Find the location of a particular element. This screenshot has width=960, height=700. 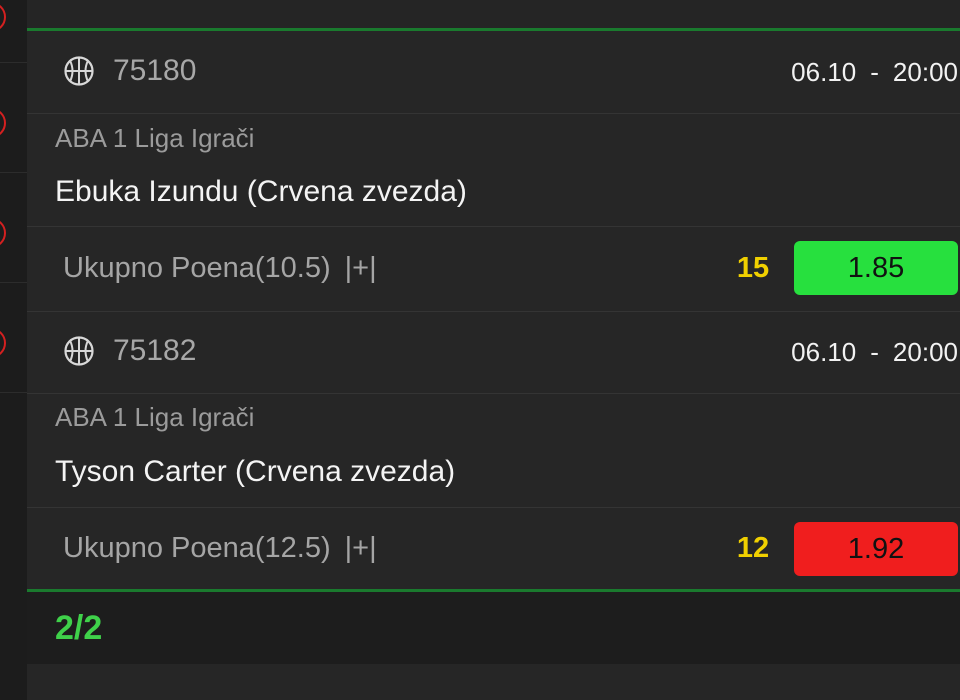

result-value: 12 is located at coordinates (753, 548).